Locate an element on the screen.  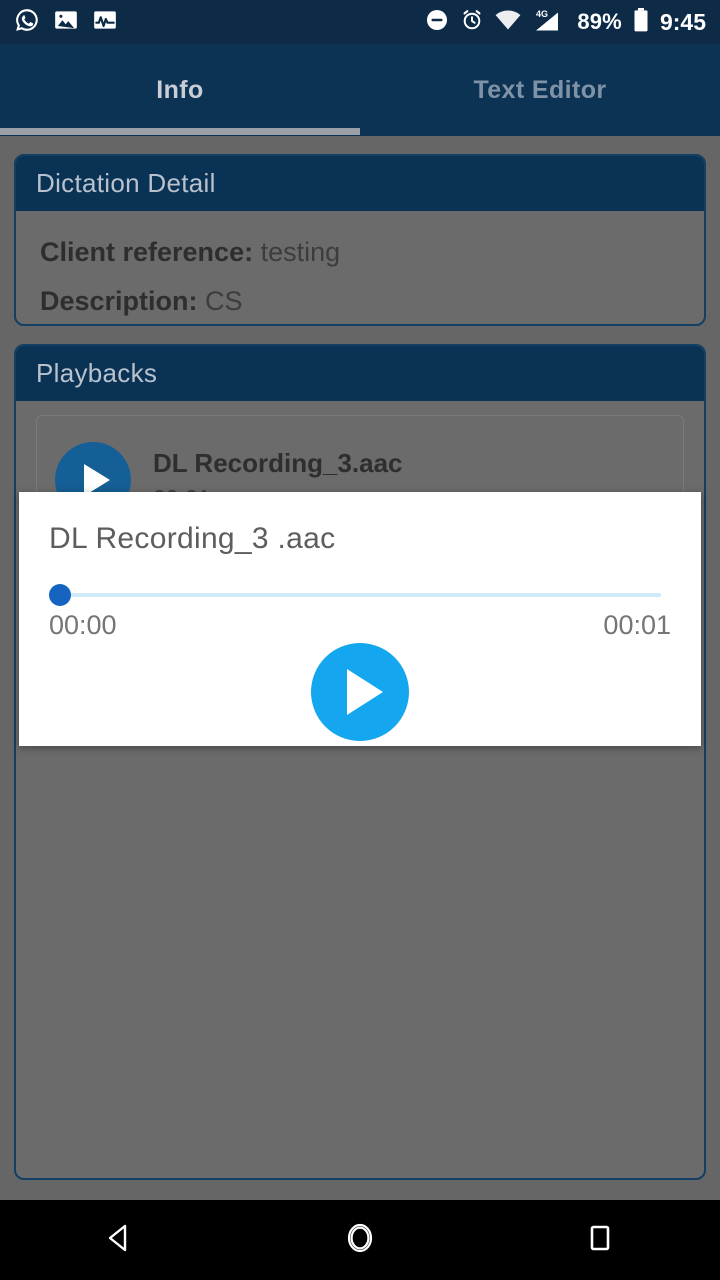
status-bar-left-icons is located at coordinates (66, 22).